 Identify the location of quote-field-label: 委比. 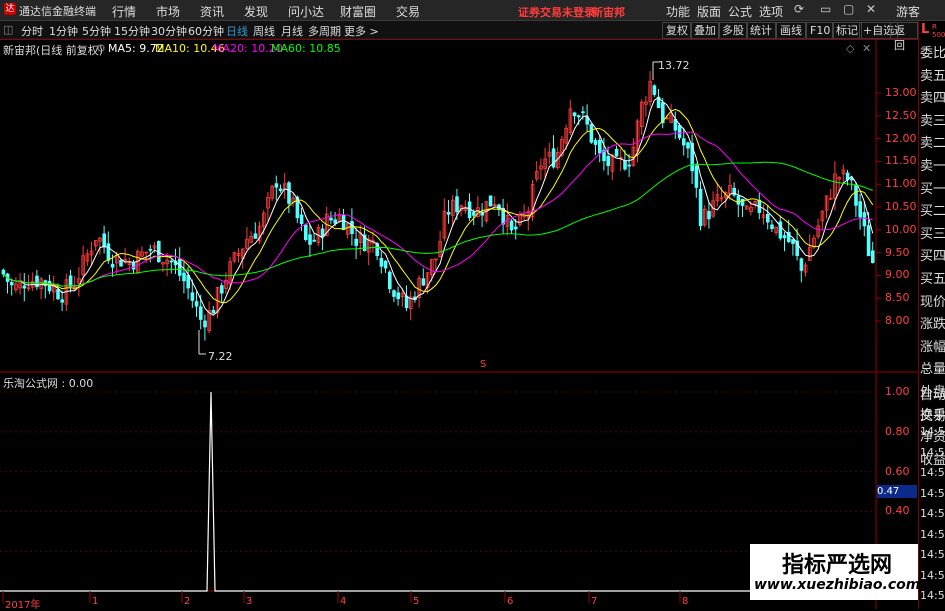
(932, 53).